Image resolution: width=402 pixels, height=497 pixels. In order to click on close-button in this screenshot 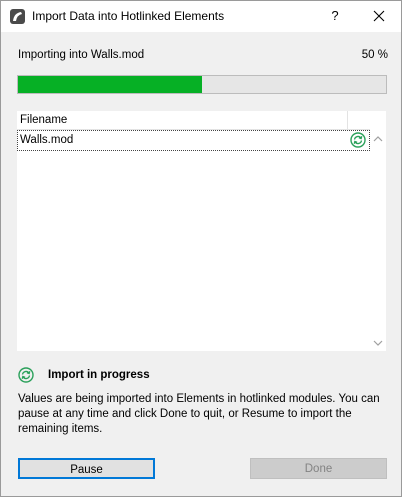, I will do `click(379, 16)`.